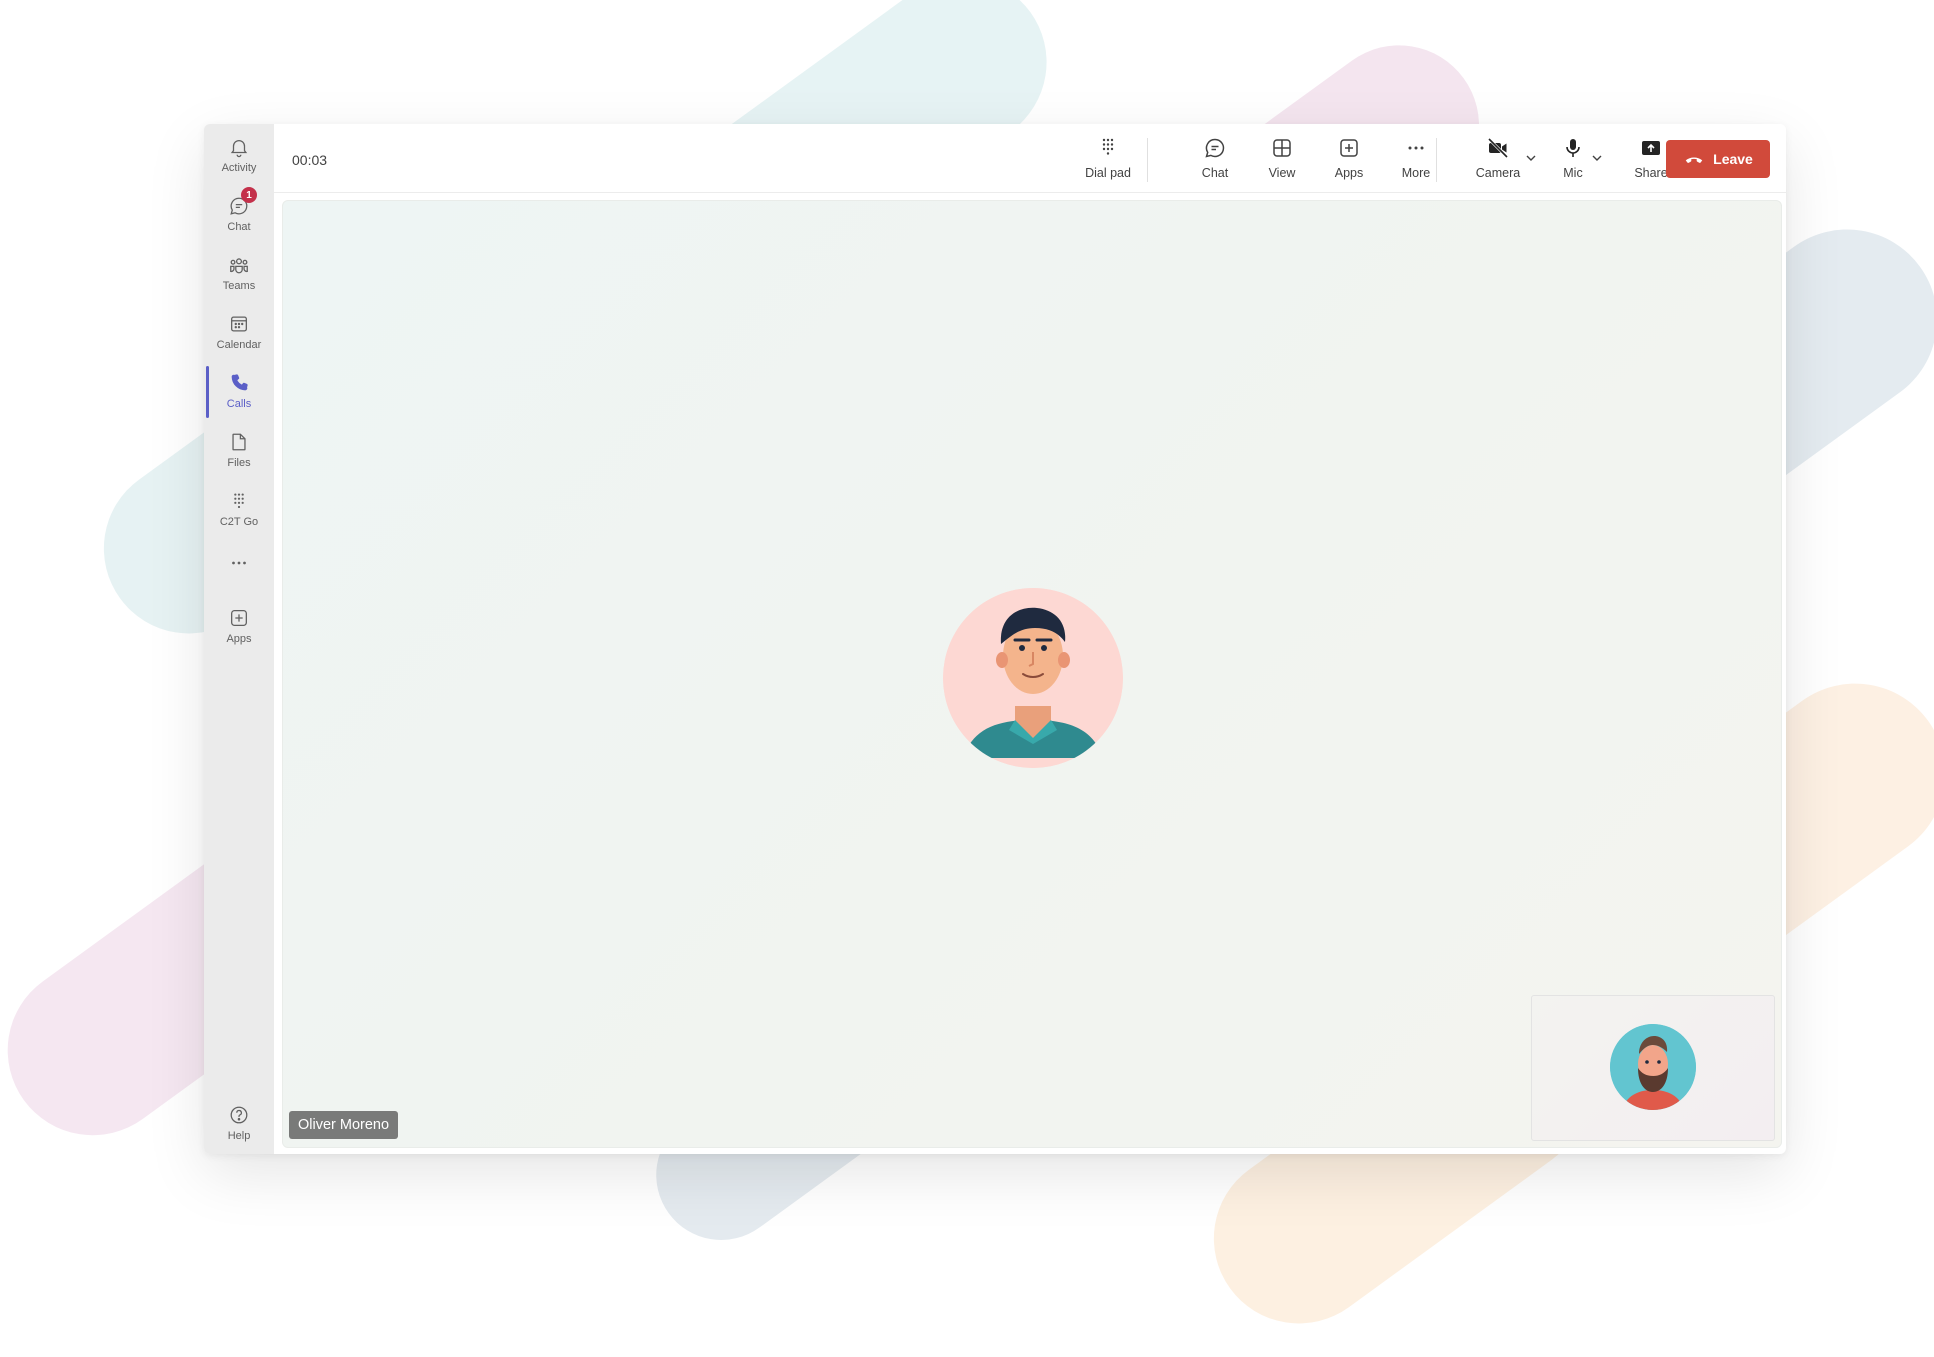 This screenshot has height=1357, width=1934. I want to click on participant-avatar-illustration, so click(1033, 678).